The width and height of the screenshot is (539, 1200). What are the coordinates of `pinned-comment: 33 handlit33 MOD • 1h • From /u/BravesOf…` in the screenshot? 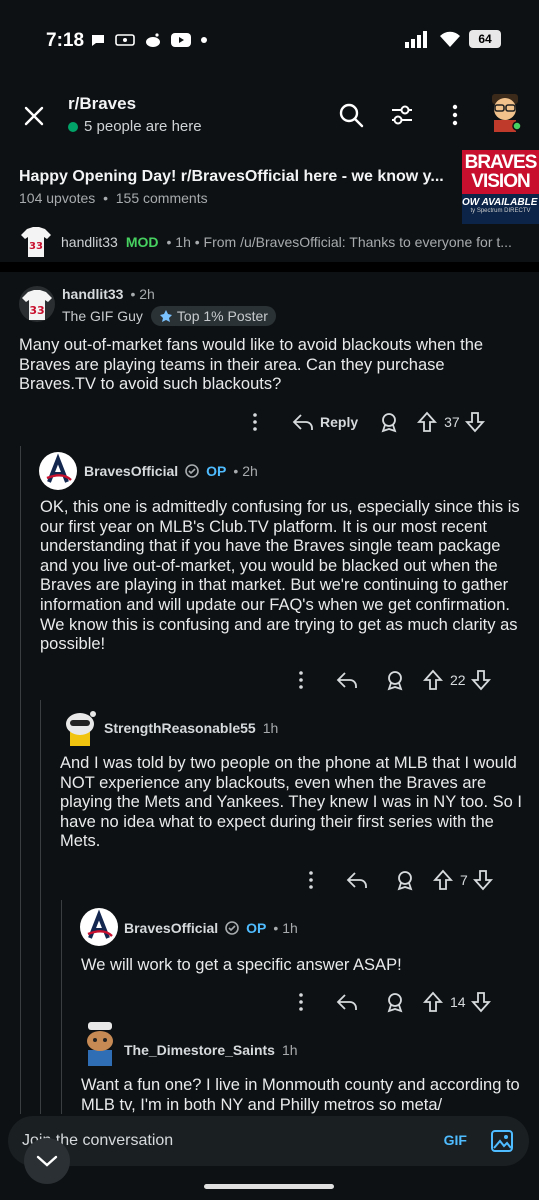 It's located at (279, 242).